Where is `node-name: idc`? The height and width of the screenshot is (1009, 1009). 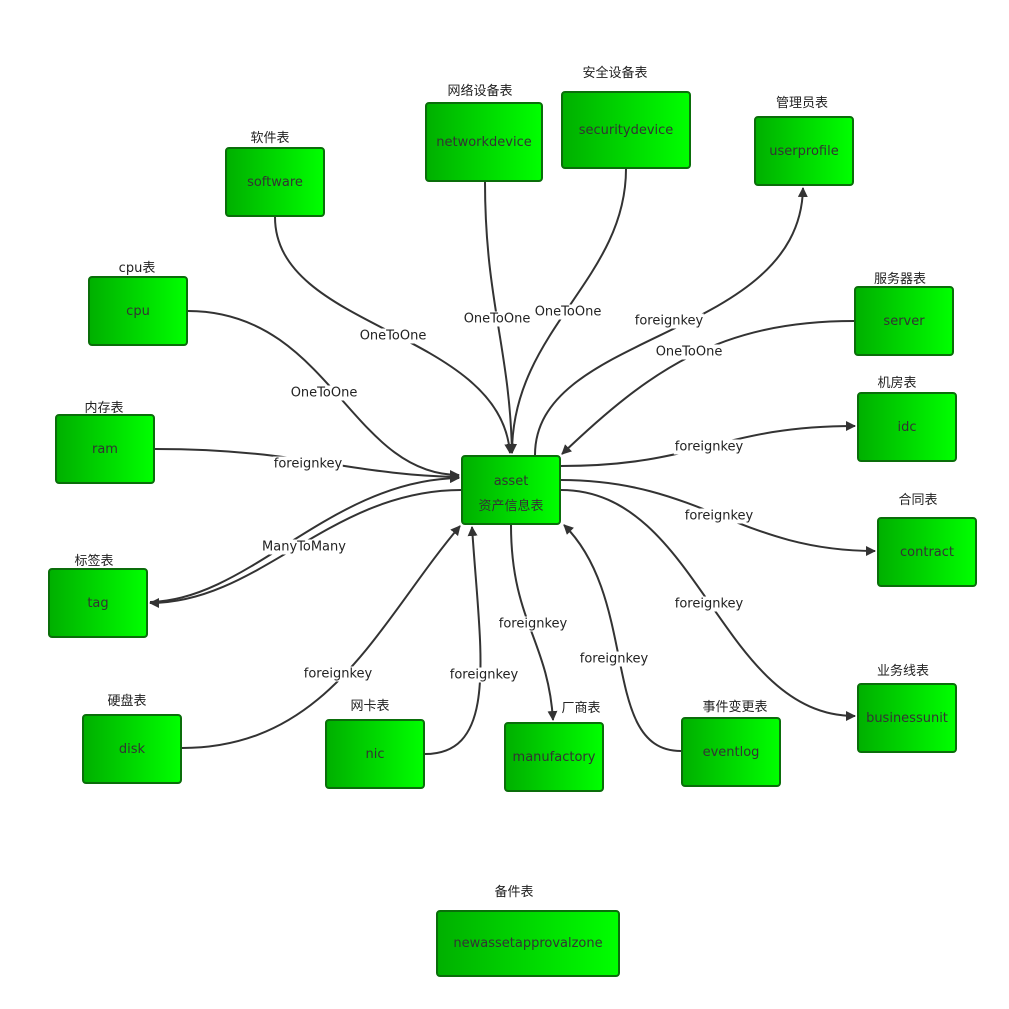 node-name: idc is located at coordinates (907, 427).